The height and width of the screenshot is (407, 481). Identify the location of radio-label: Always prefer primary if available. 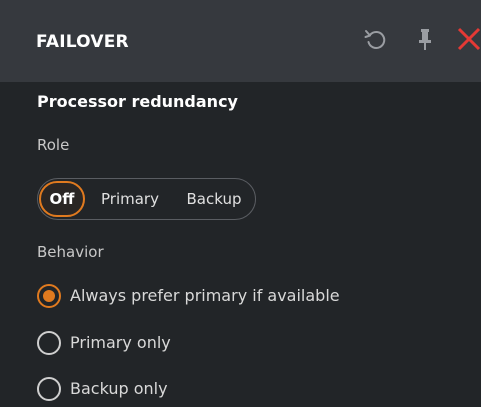
(205, 295).